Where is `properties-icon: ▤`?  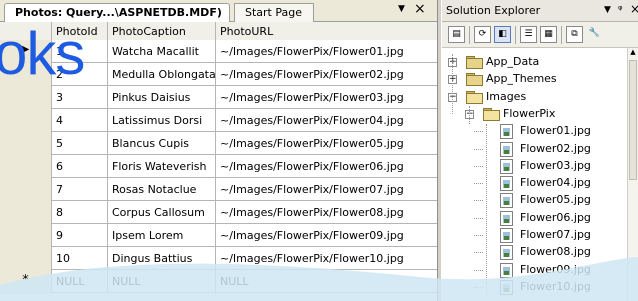 properties-icon: ▤ is located at coordinates (456, 34).